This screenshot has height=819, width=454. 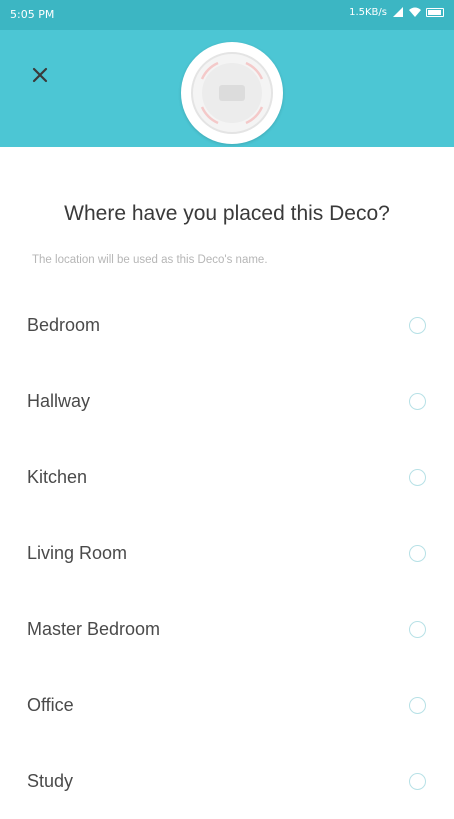 What do you see at coordinates (227, 213) in the screenshot?
I see `page-title: Where have you placed this Deco?` at bounding box center [227, 213].